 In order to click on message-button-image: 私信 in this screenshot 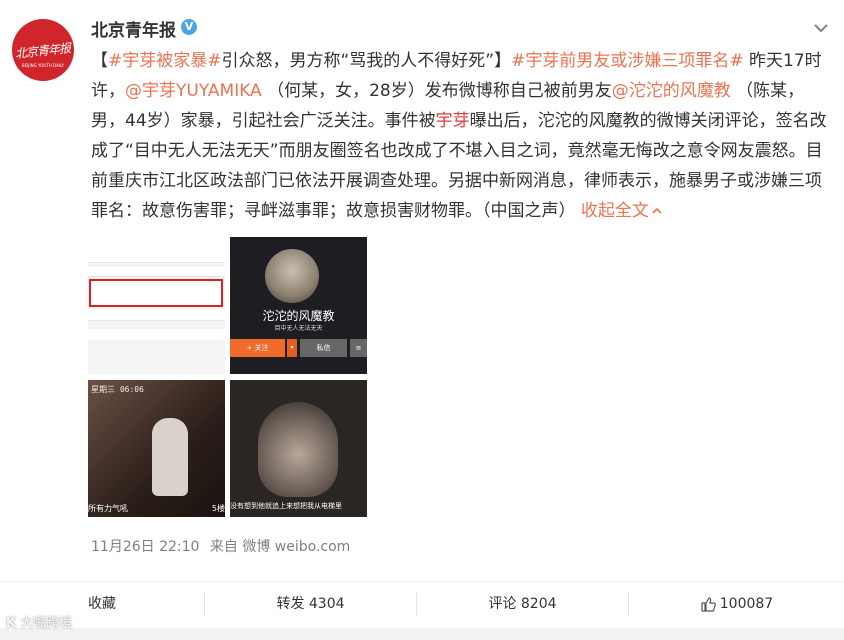, I will do `click(323, 348)`.